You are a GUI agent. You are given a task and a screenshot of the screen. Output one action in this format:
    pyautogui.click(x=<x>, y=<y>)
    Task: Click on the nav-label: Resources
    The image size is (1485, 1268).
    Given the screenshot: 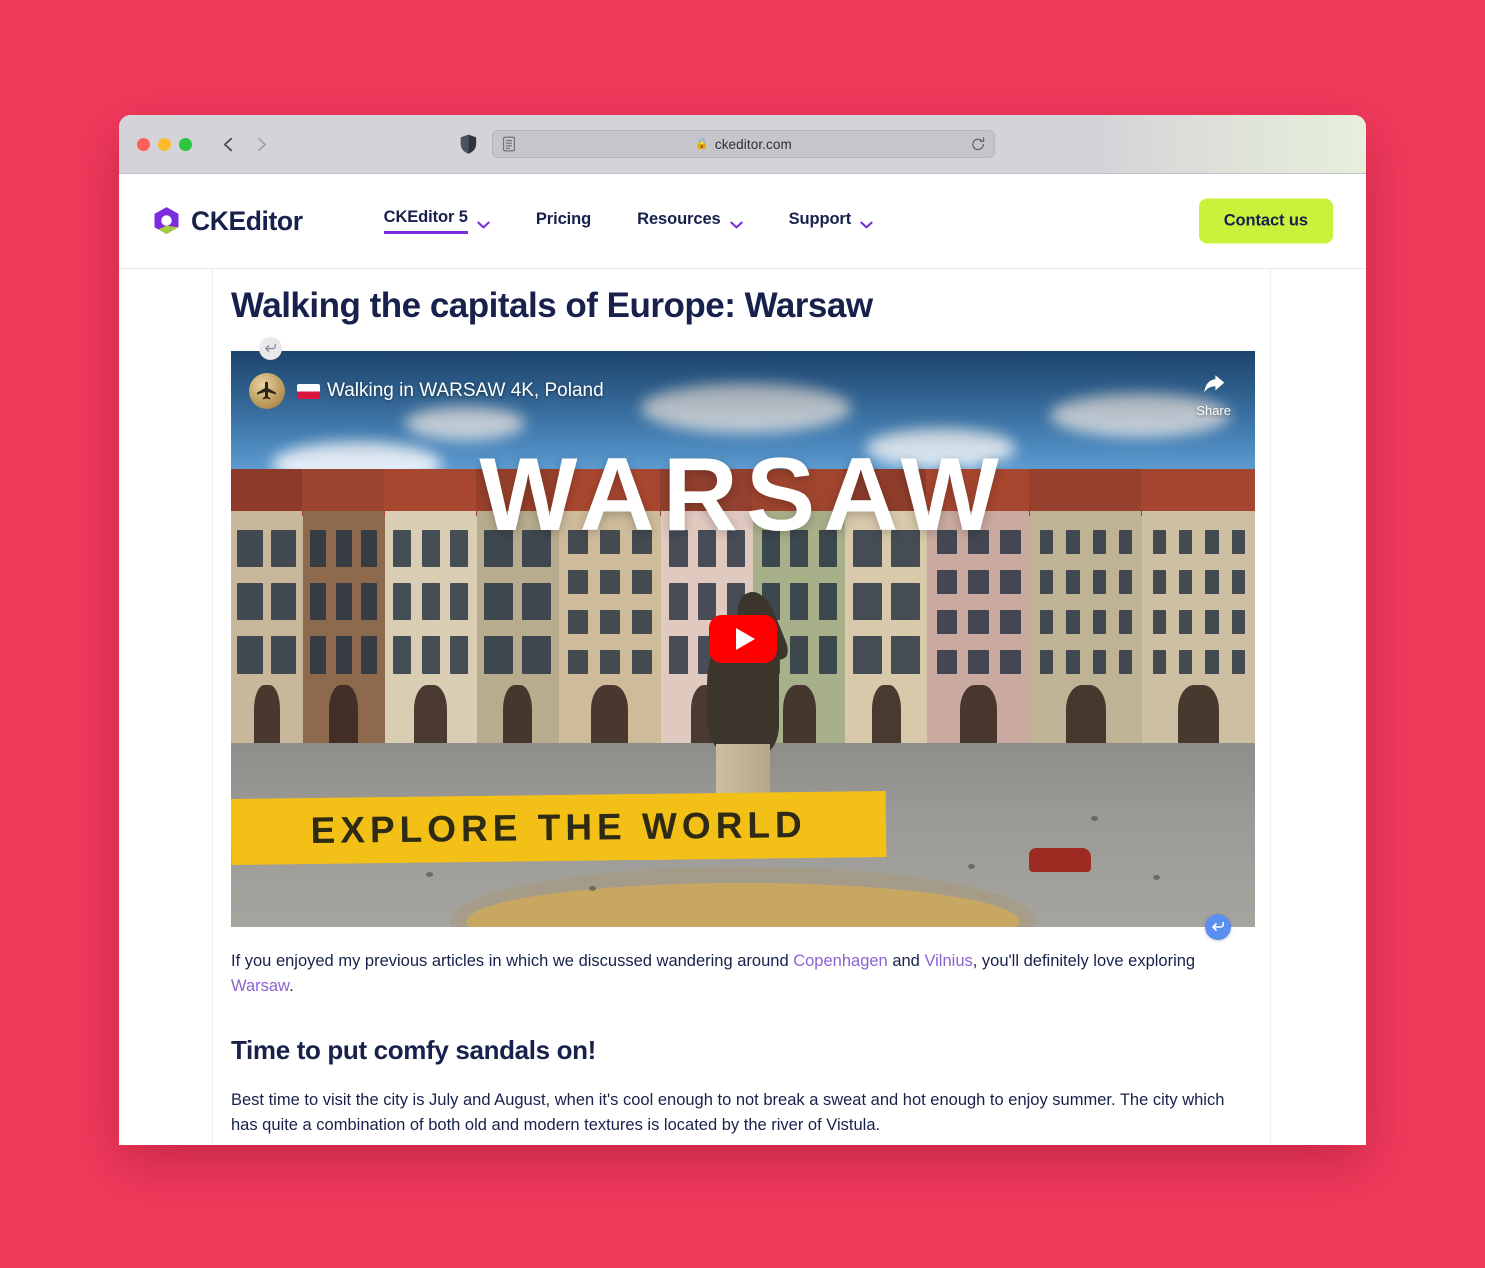 What is the action you would take?
    pyautogui.click(x=679, y=218)
    